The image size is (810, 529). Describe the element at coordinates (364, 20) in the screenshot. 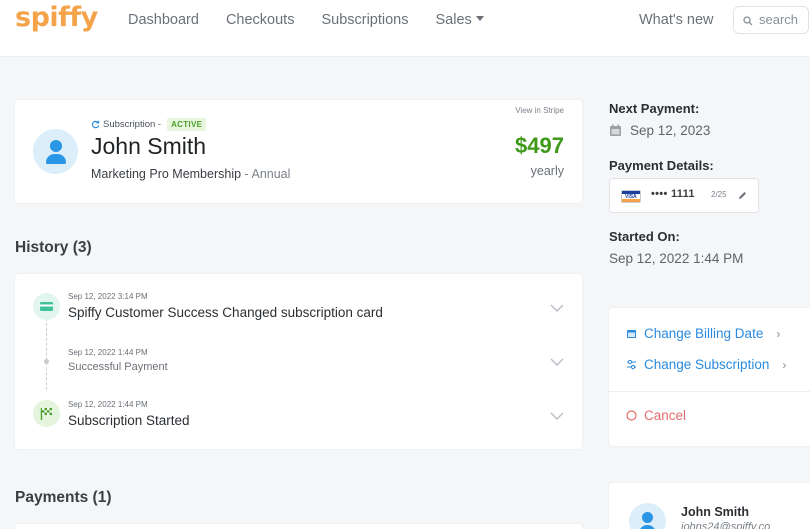

I see `nav-subscriptions: Subscriptions` at that location.